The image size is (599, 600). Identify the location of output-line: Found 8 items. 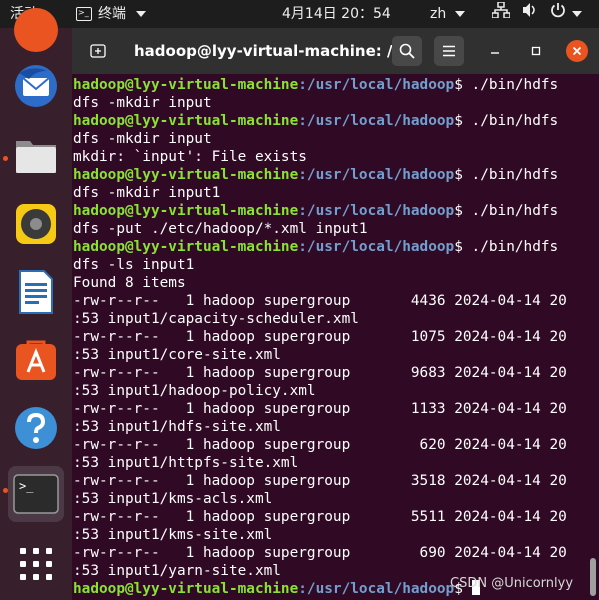
(129, 283).